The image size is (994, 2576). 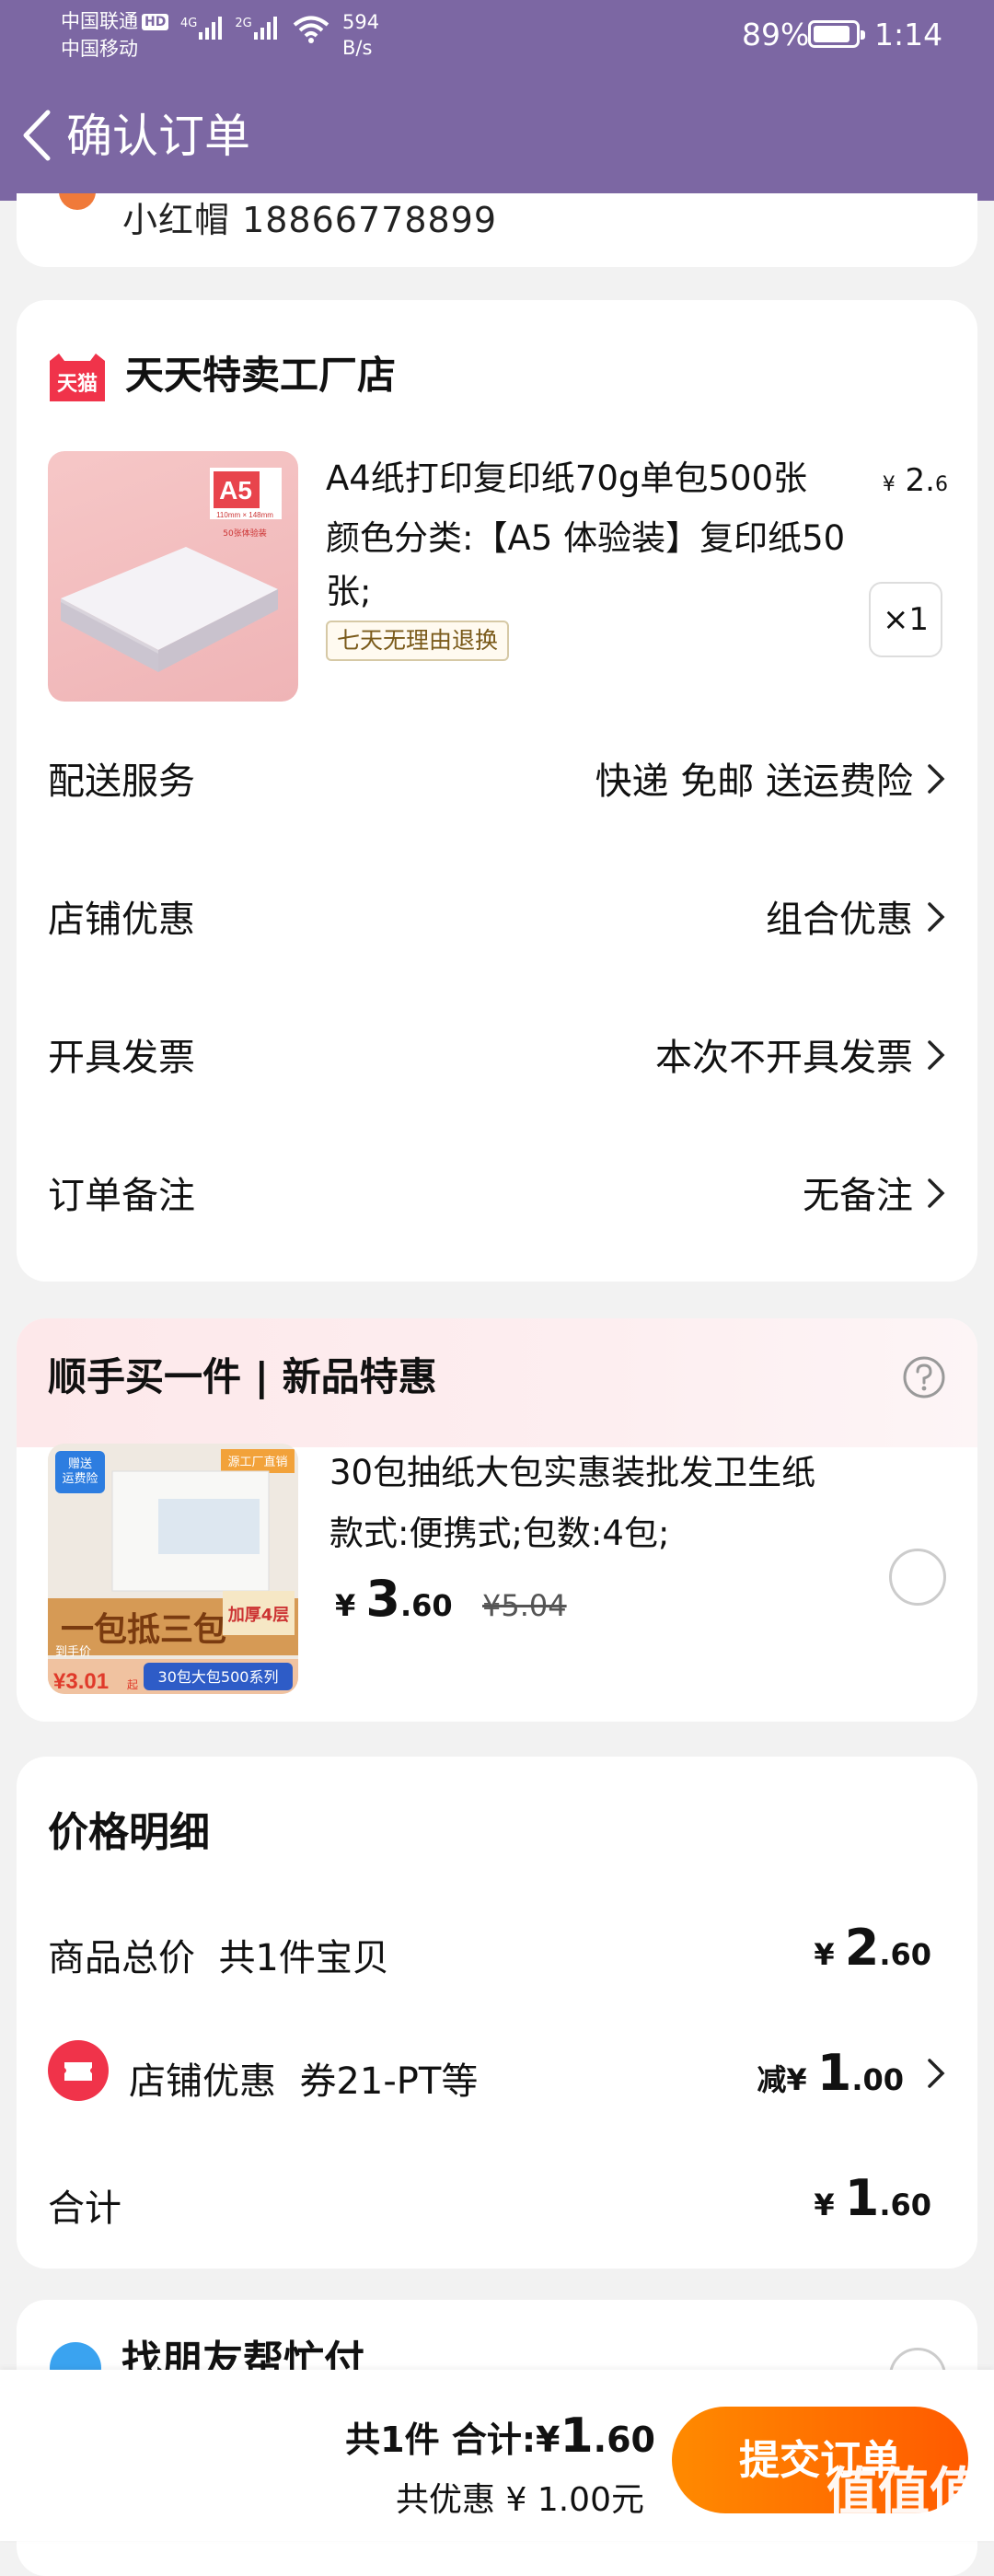 I want to click on quantity-stepper: ×1, so click(x=905, y=619).